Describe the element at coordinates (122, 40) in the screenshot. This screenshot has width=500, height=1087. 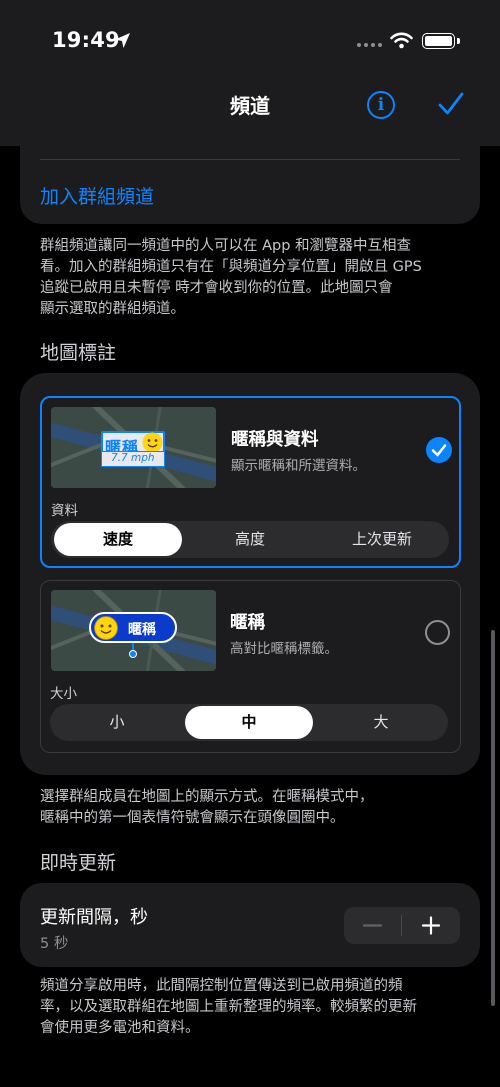
I see `location-arrow-icon` at that location.